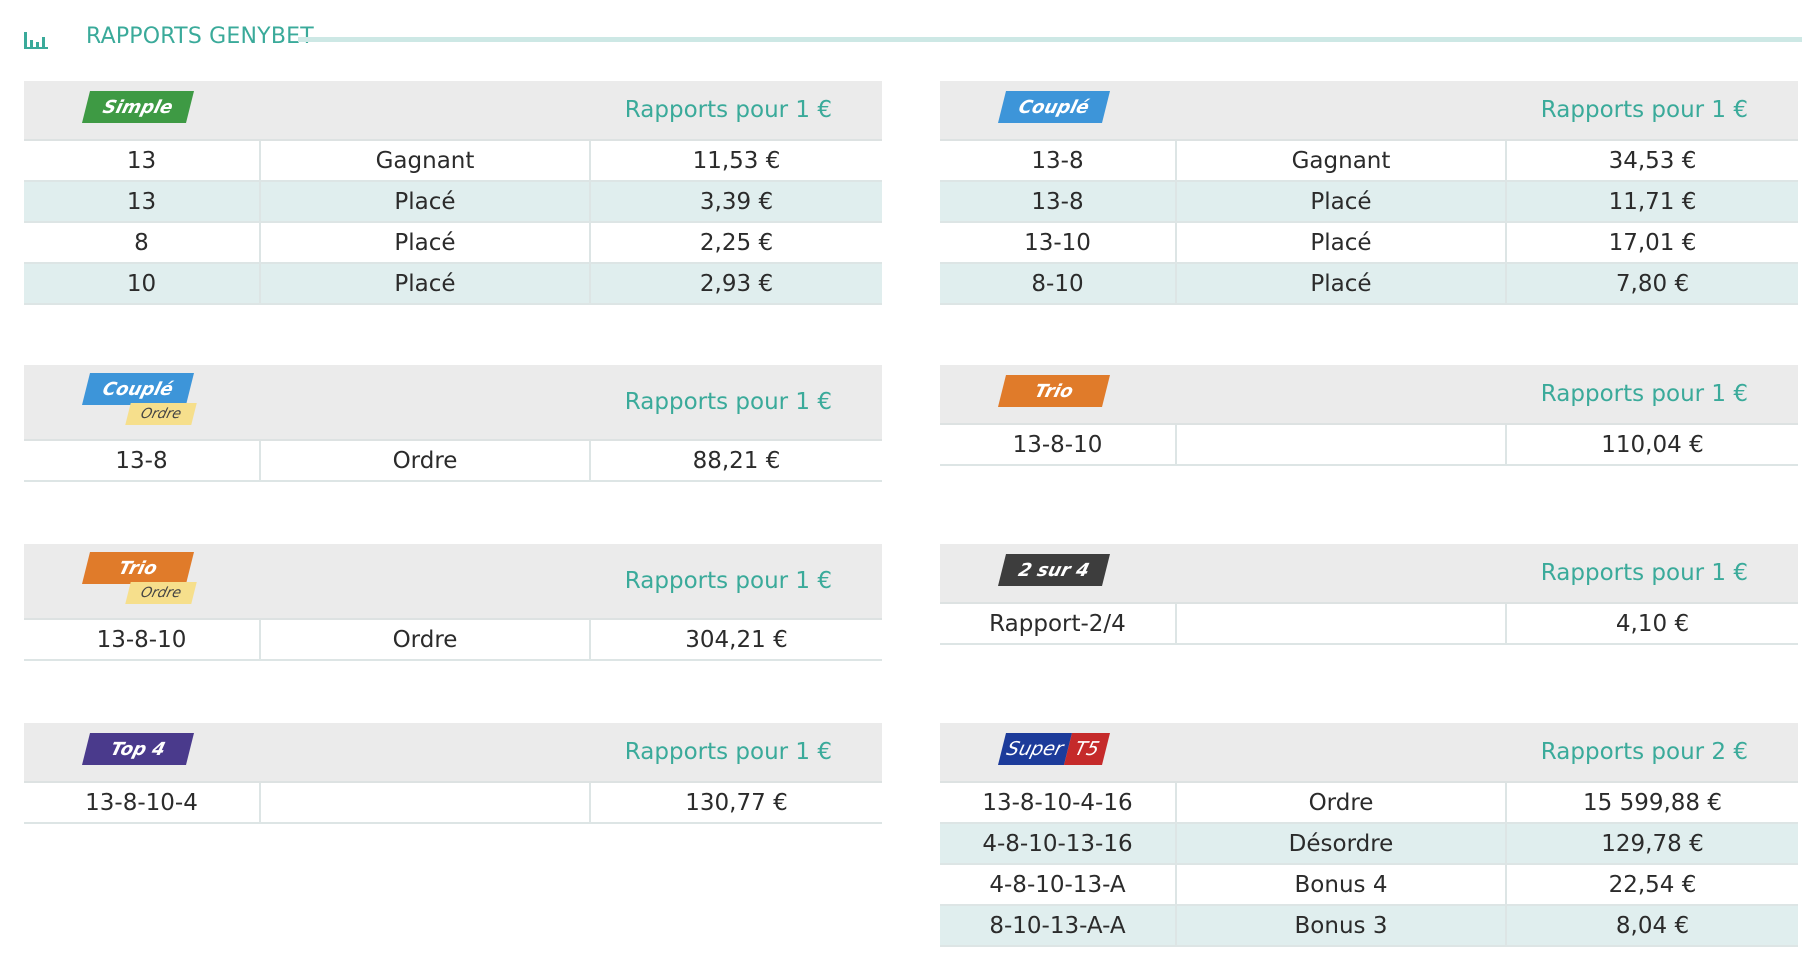  What do you see at coordinates (735, 243) in the screenshot?
I see `payout-cell: 2,25 €` at bounding box center [735, 243].